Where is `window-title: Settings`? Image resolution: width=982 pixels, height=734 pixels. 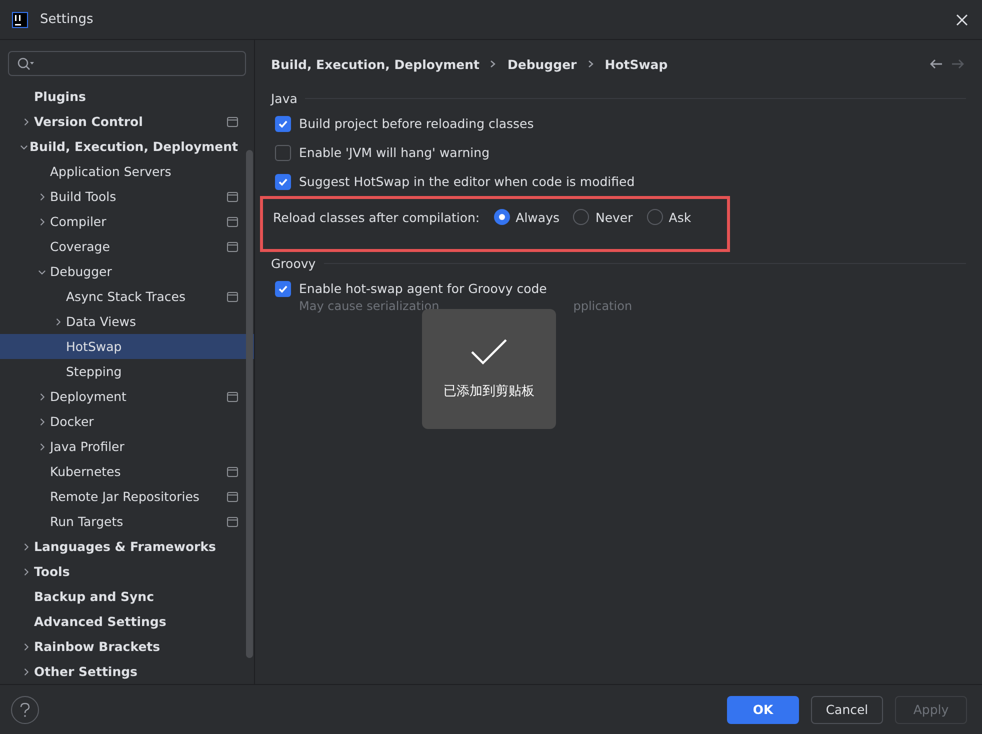
window-title: Settings is located at coordinates (67, 19).